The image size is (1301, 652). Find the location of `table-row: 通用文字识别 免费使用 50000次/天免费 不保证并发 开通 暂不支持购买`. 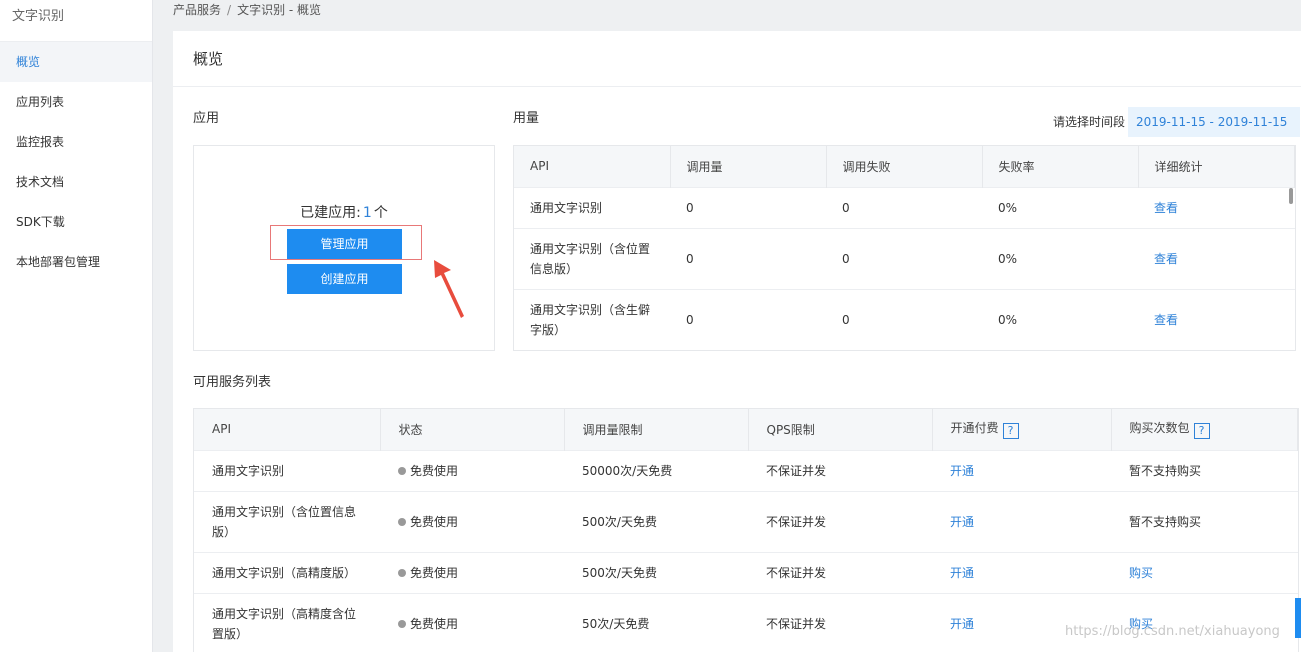

table-row: 通用文字识别 免费使用 50000次/天免费 不保证并发 开通 暂不支持购买 is located at coordinates (746, 470).